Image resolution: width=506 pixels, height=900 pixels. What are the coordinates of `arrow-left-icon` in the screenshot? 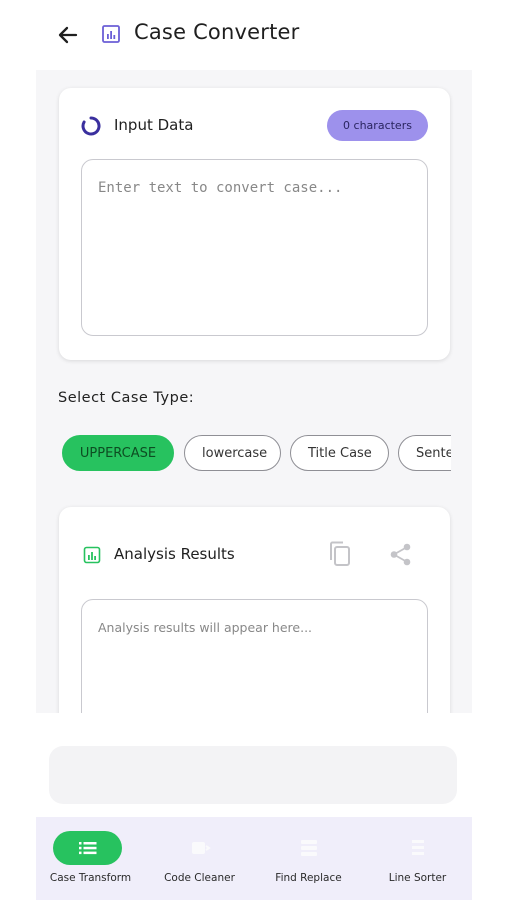 It's located at (68, 35).